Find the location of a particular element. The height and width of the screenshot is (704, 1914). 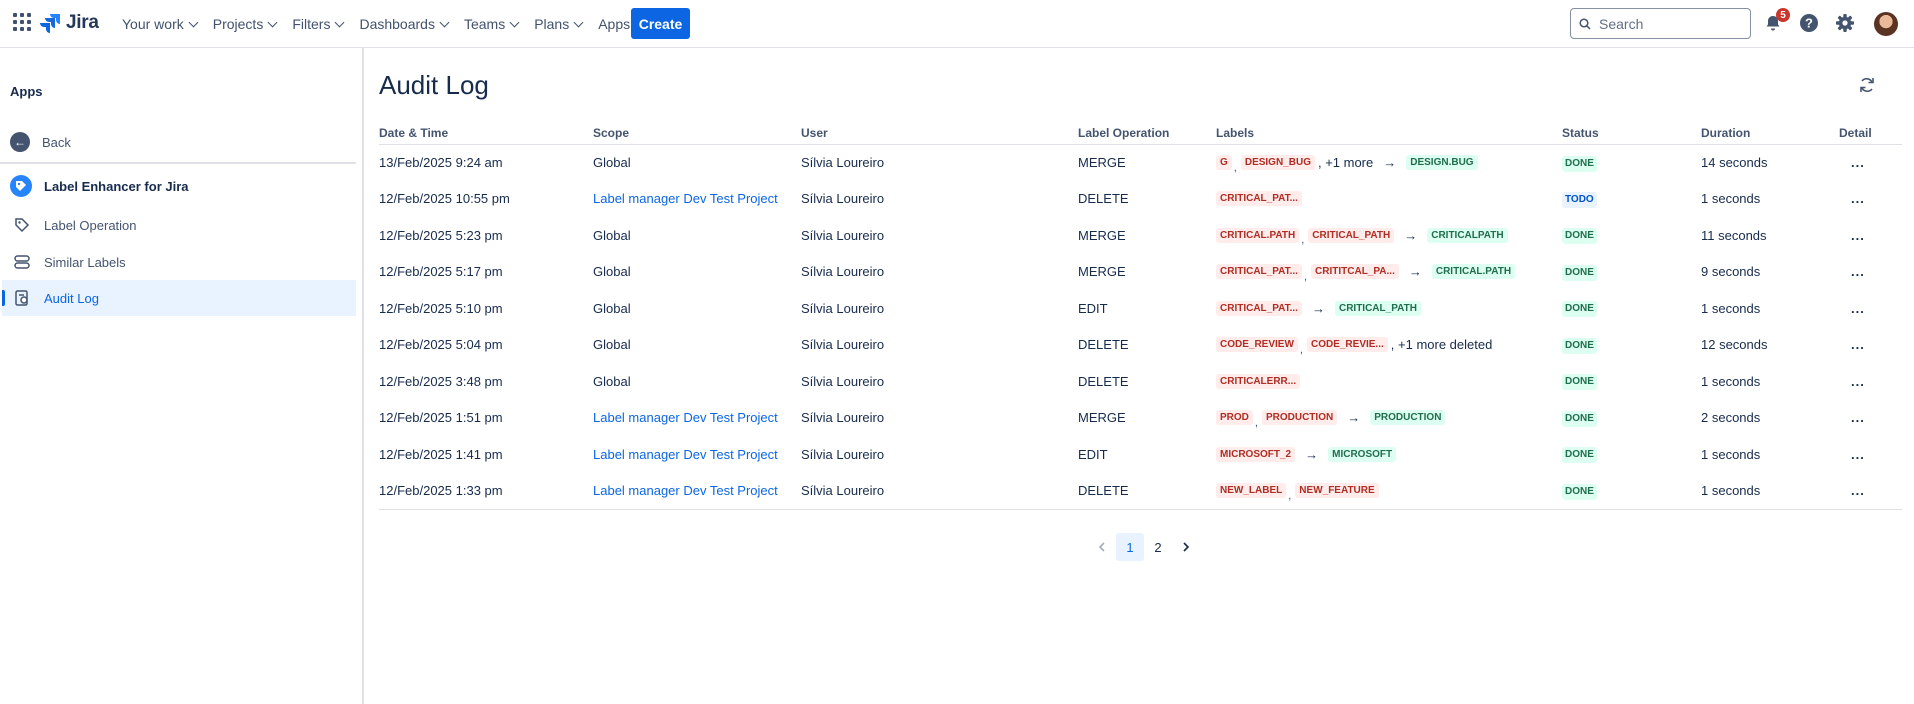

target-label-lozenge: MICROSOFT is located at coordinates (1362, 454).